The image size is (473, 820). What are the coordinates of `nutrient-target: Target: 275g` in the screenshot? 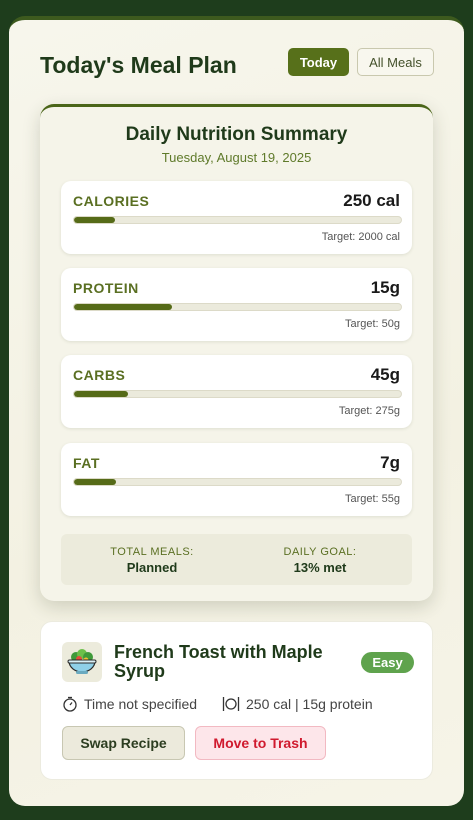 It's located at (369, 411).